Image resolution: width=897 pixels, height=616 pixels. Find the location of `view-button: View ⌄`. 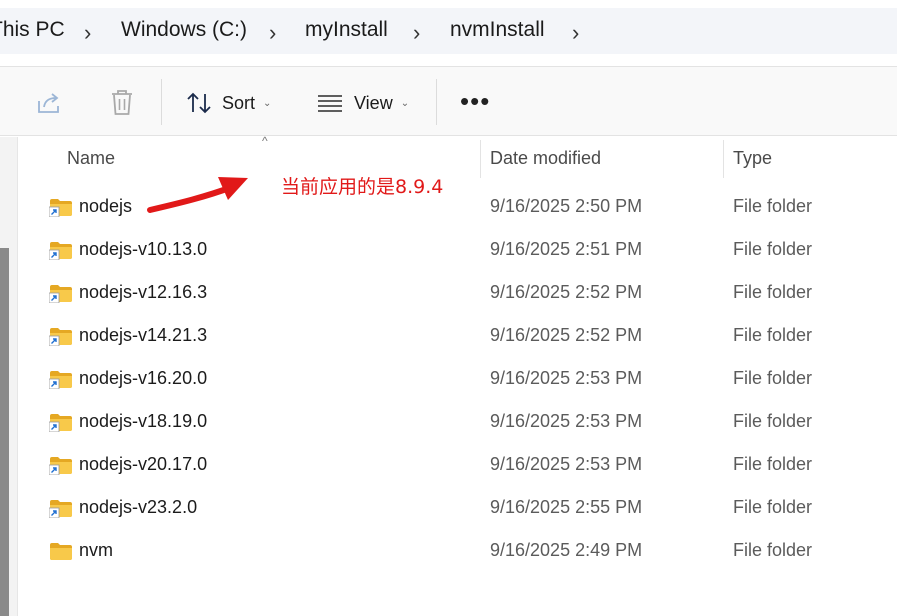

view-button: View ⌄ is located at coordinates (362, 103).